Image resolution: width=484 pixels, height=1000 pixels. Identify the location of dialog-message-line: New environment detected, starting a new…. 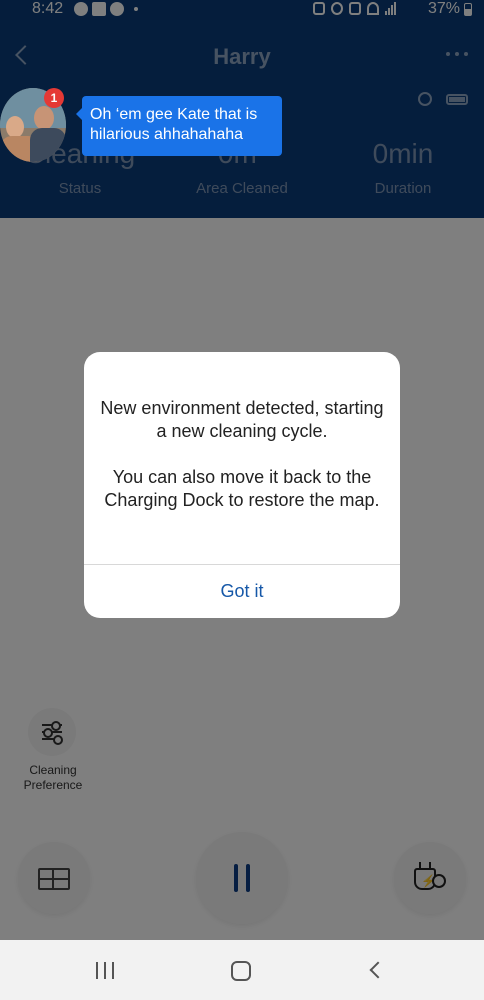
(242, 419).